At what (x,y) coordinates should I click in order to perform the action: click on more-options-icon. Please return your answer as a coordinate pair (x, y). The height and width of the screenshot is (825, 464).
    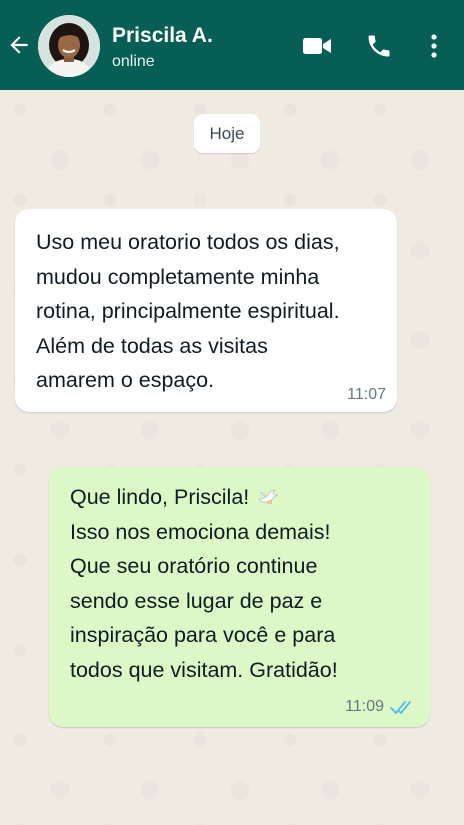
    Looking at the image, I should click on (434, 46).